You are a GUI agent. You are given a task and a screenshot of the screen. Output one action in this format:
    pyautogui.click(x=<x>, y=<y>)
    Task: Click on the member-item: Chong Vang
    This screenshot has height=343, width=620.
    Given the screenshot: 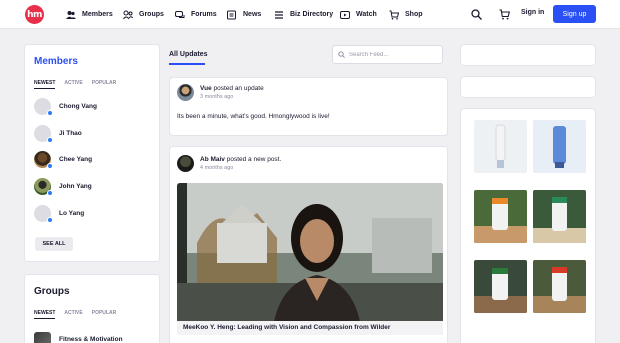 What is the action you would take?
    pyautogui.click(x=65, y=106)
    